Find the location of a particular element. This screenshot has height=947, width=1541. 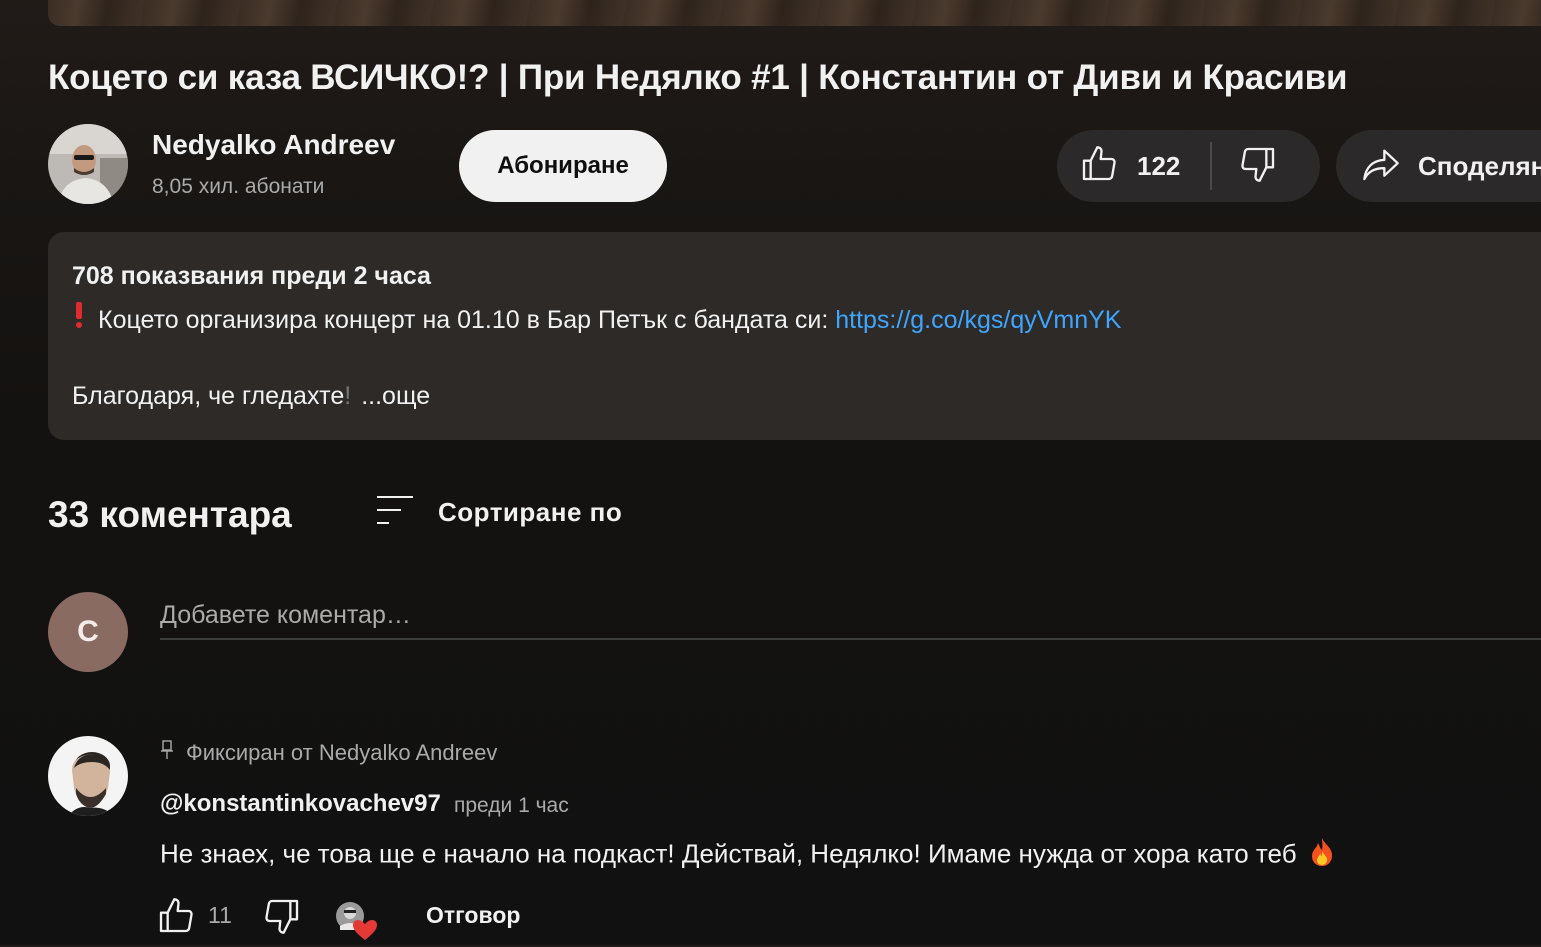

pinned-indicator: Фиксиран от Nedyalko Andreev is located at coordinates (328, 753).